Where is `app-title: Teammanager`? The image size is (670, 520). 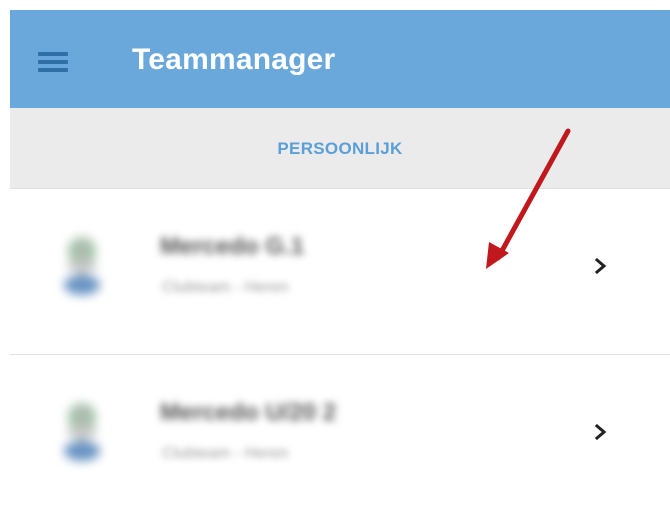
app-title: Teammanager is located at coordinates (234, 59).